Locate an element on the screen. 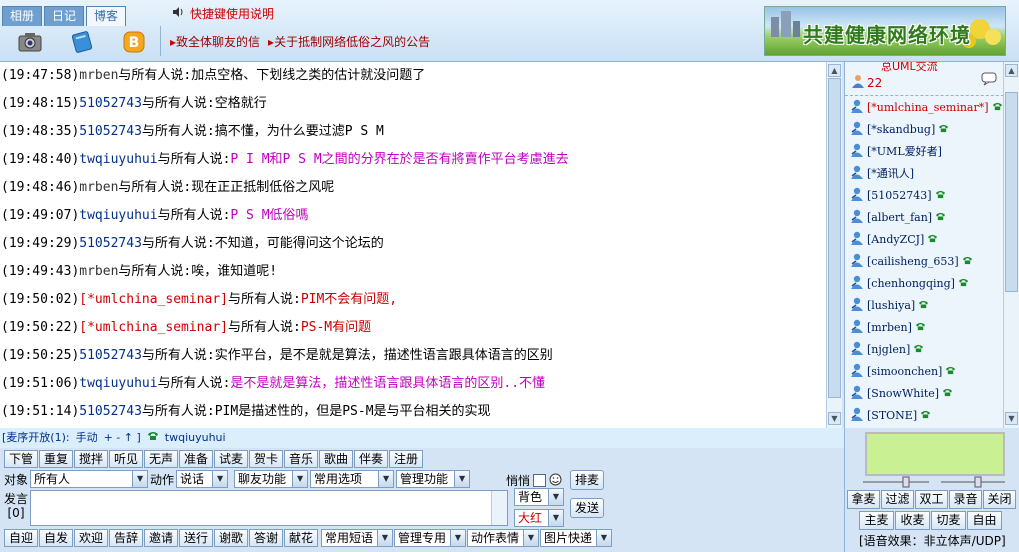 The width and height of the screenshot is (1019, 552). notice-letter-link: ▸致全体聊友的信 is located at coordinates (215, 41).